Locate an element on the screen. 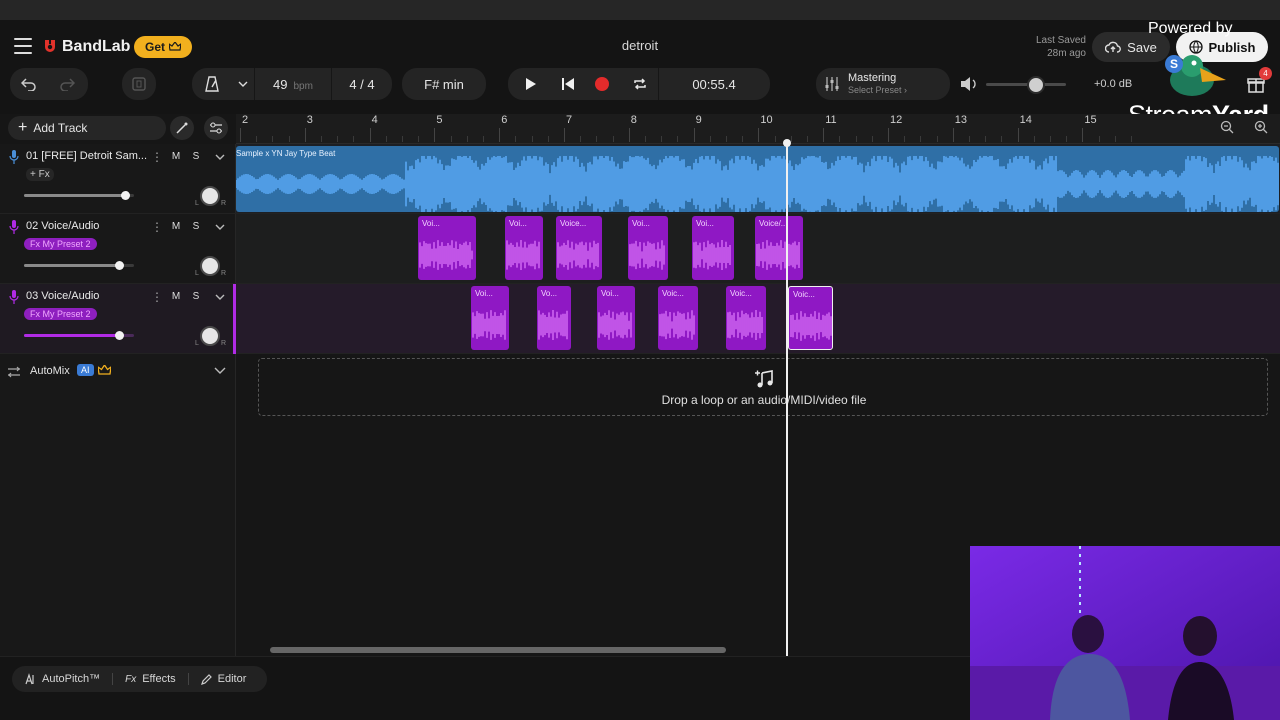 This screenshot has width=1280, height=720. time-signature: 4 / 4 is located at coordinates (362, 84).